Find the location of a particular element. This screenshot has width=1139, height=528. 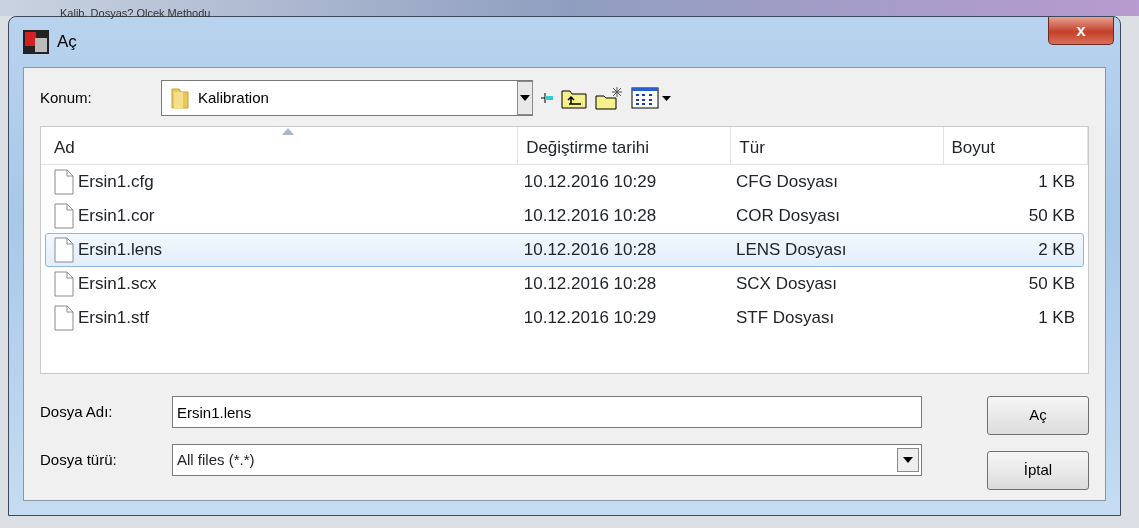

file-type-label: Dosya türü: is located at coordinates (79, 459).